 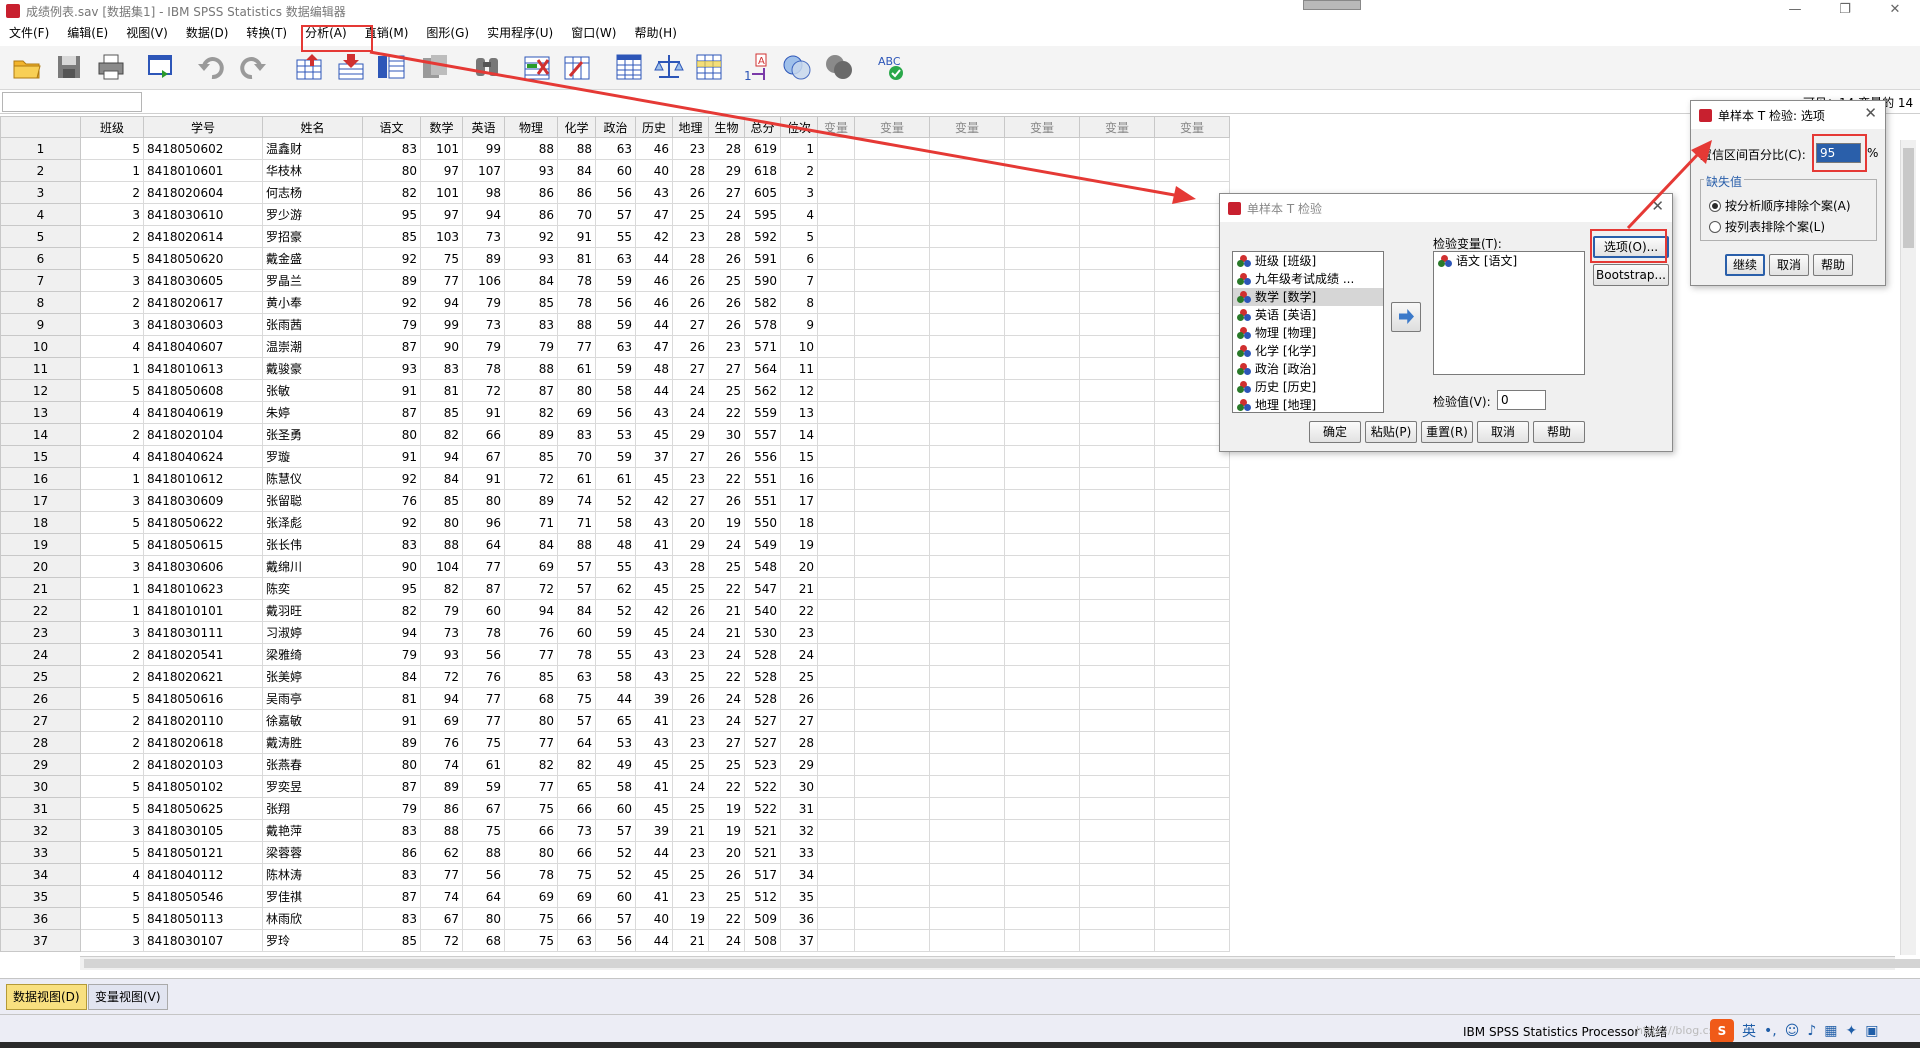 What do you see at coordinates (312, 676) in the screenshot?
I see `data-cell: 张美婷` at bounding box center [312, 676].